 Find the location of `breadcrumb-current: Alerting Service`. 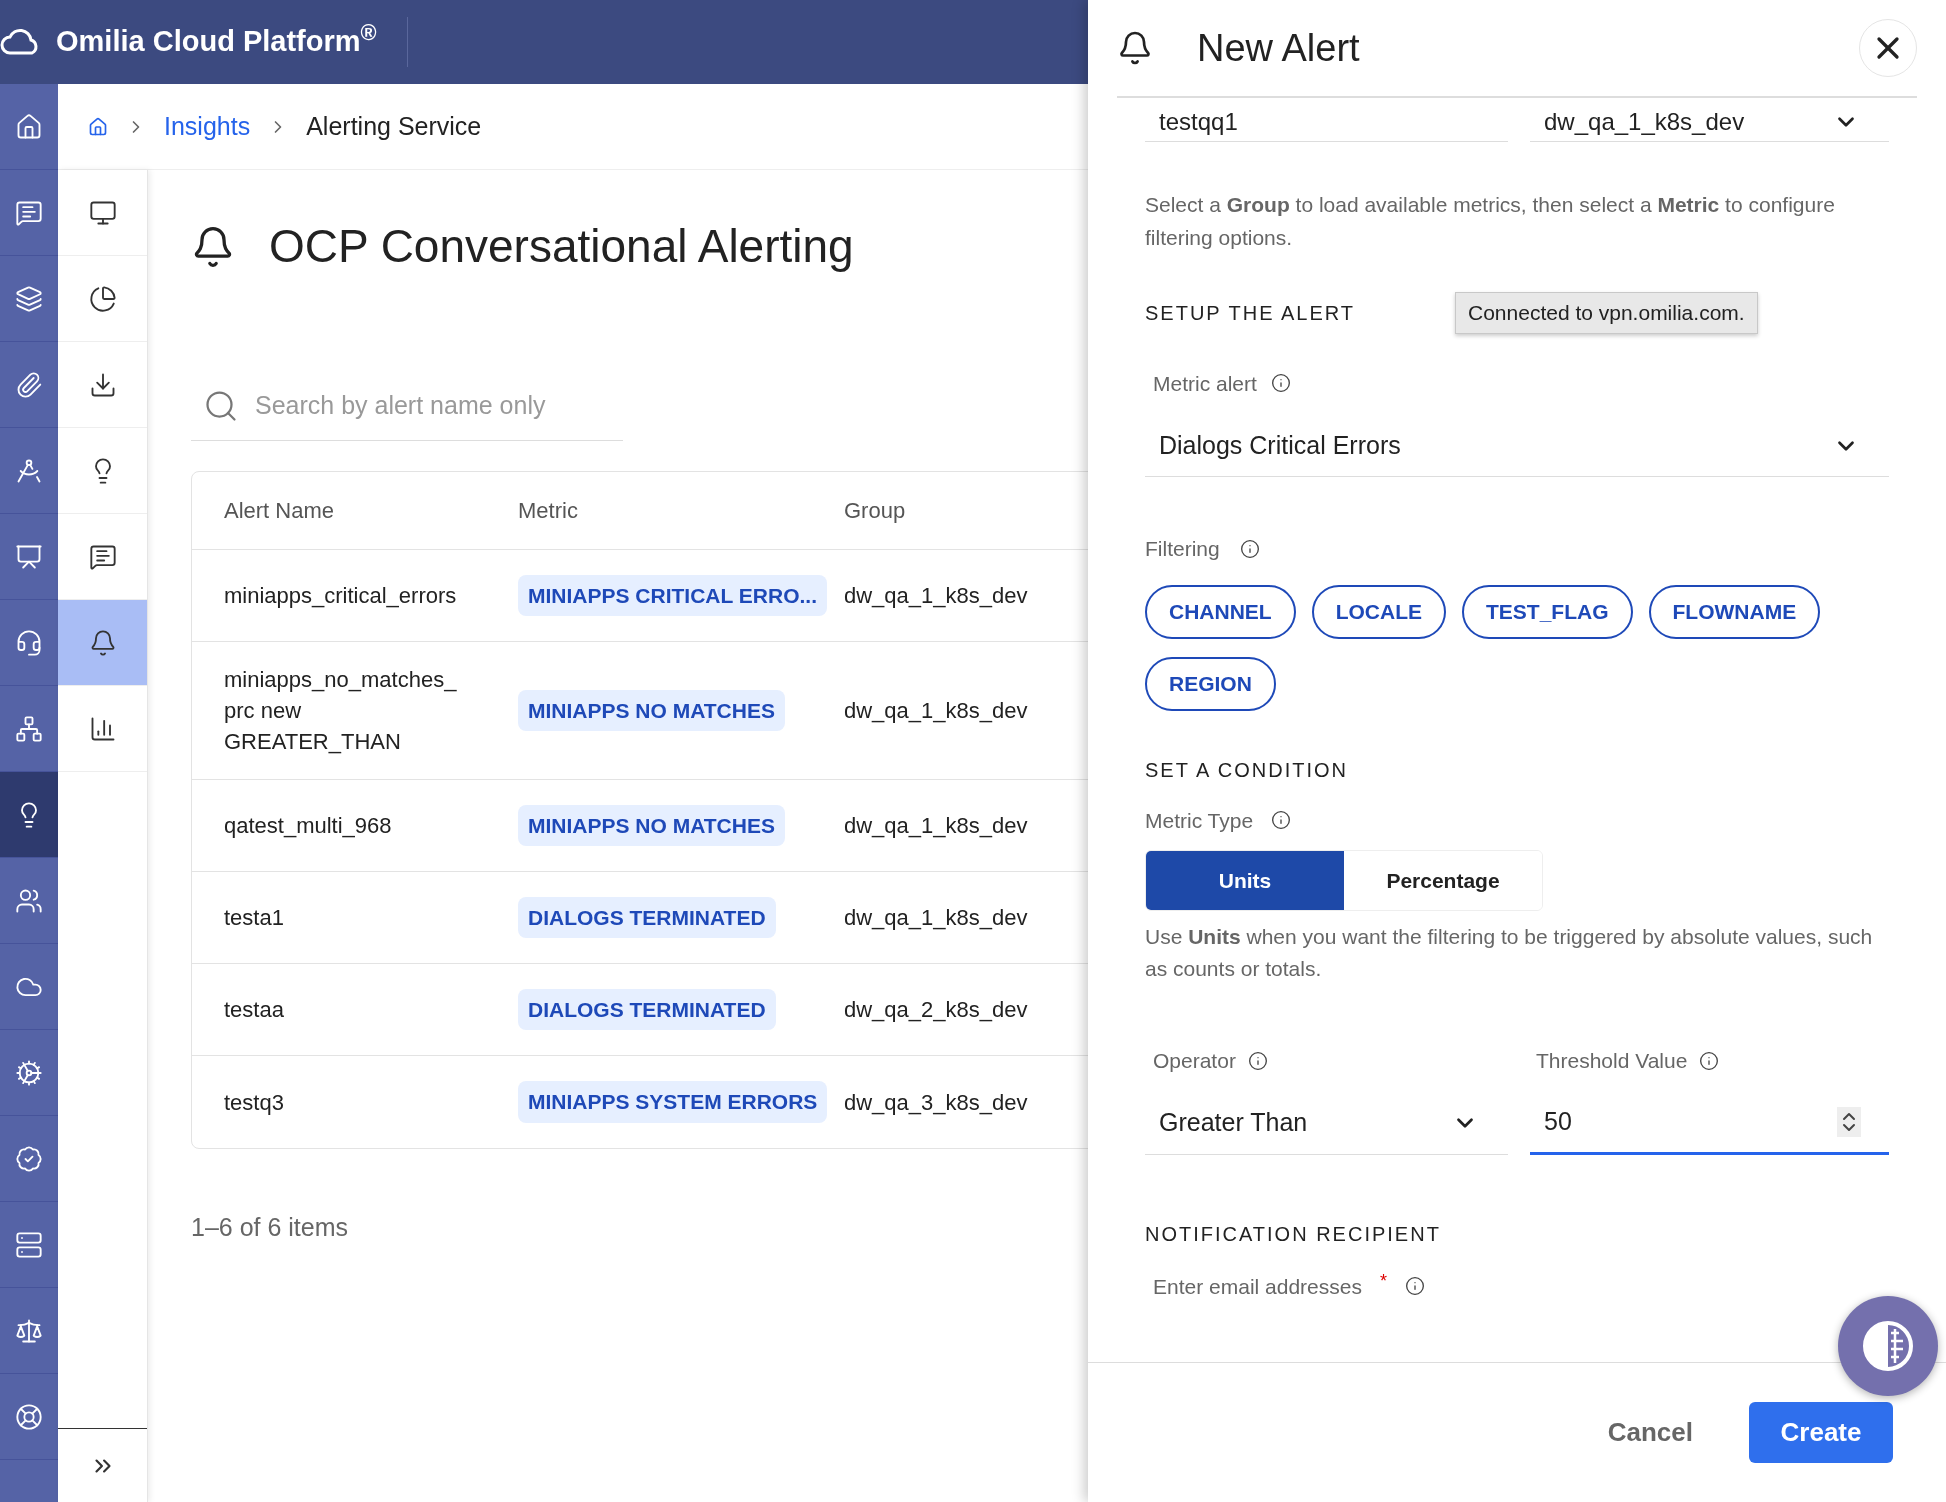

breadcrumb-current: Alerting Service is located at coordinates (394, 126).